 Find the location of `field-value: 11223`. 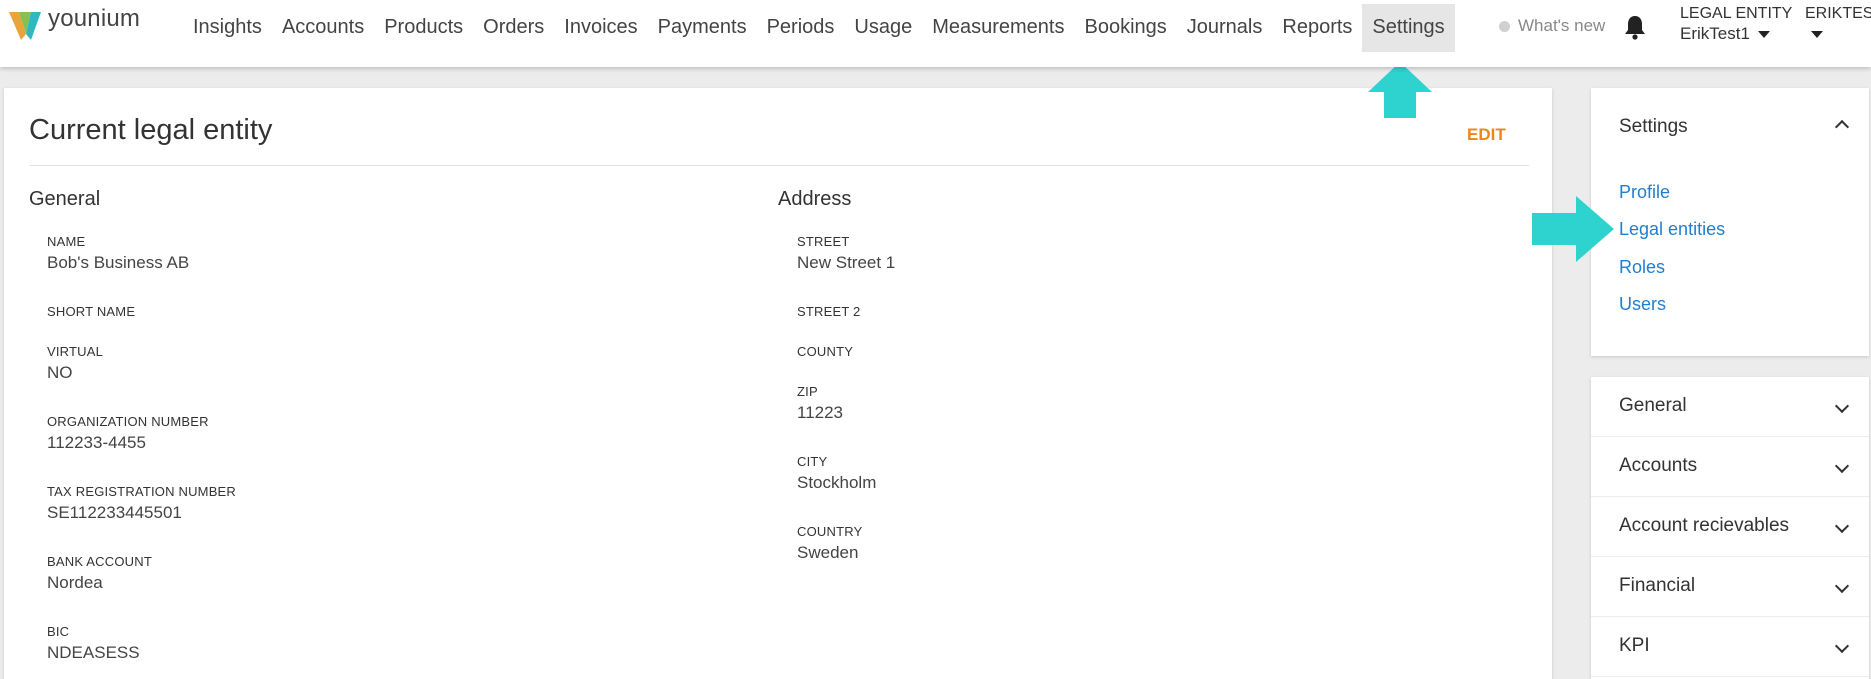

field-value: 11223 is located at coordinates (820, 412).